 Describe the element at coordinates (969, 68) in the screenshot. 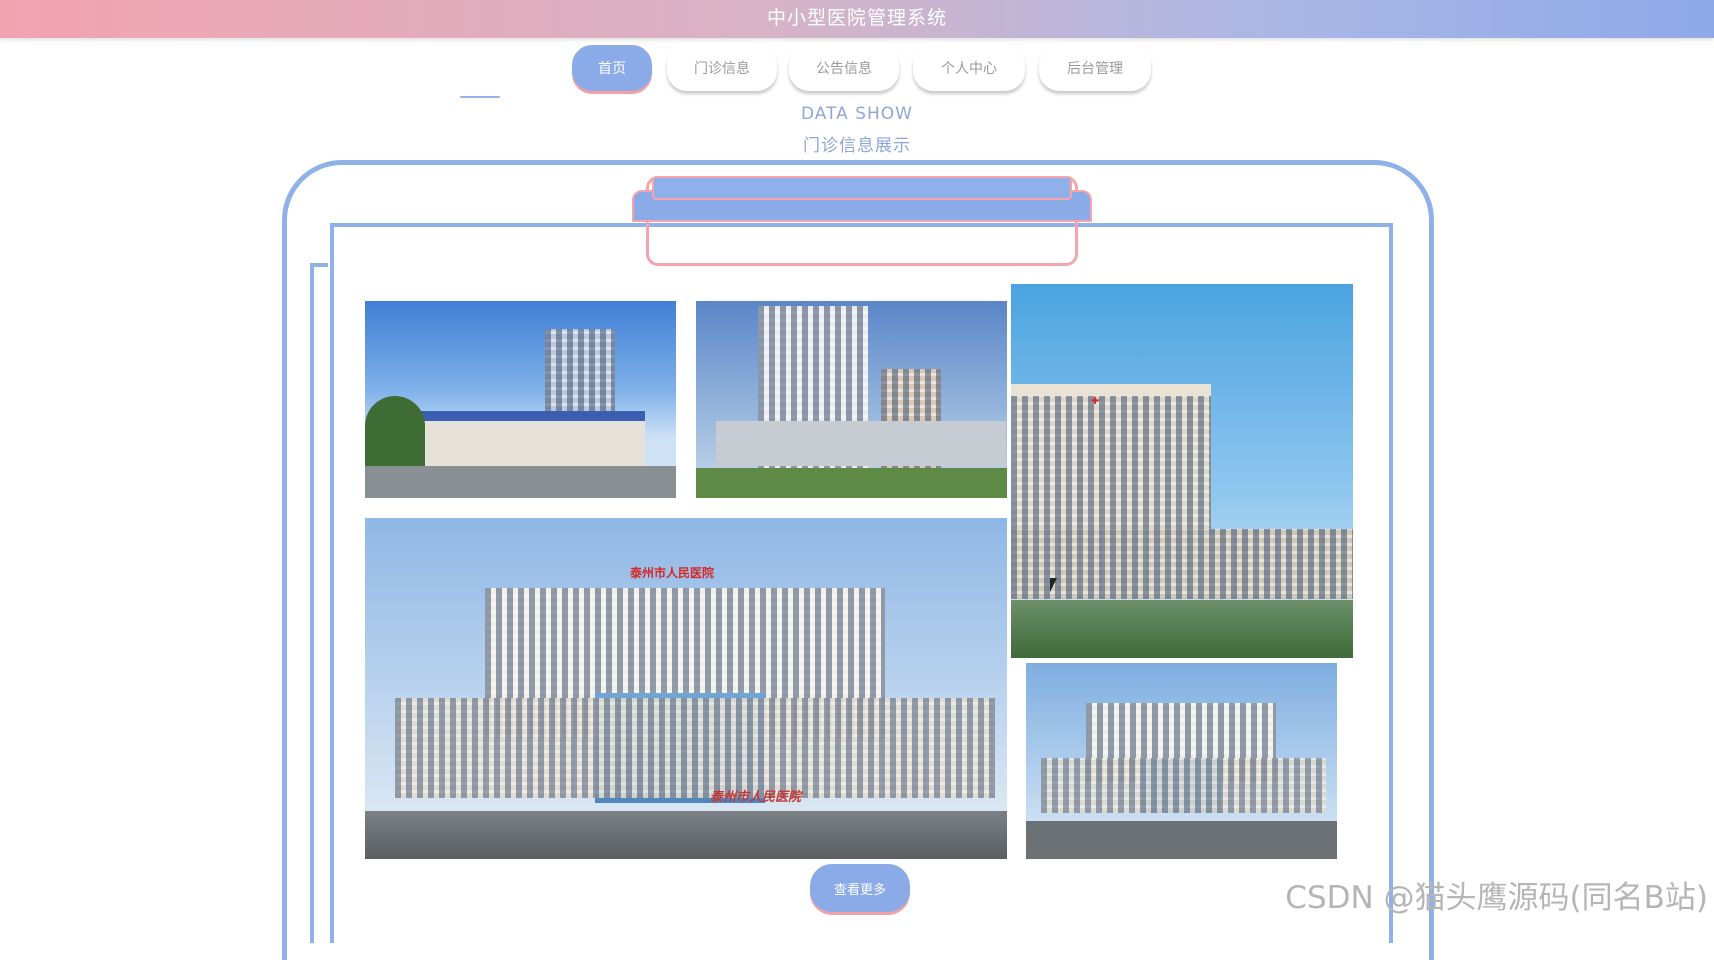

I see `nav-personal-center: 个人中心` at that location.